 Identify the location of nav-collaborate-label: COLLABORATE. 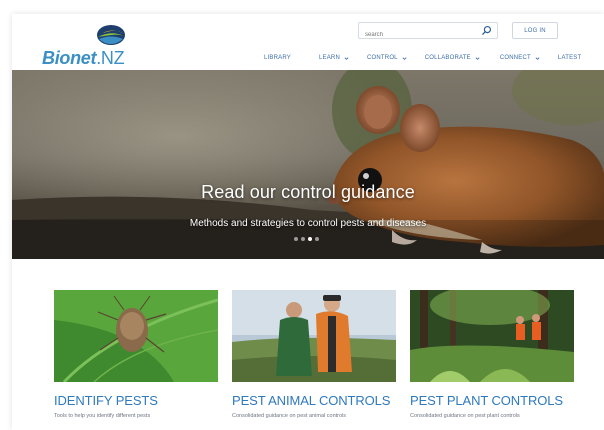
(447, 58).